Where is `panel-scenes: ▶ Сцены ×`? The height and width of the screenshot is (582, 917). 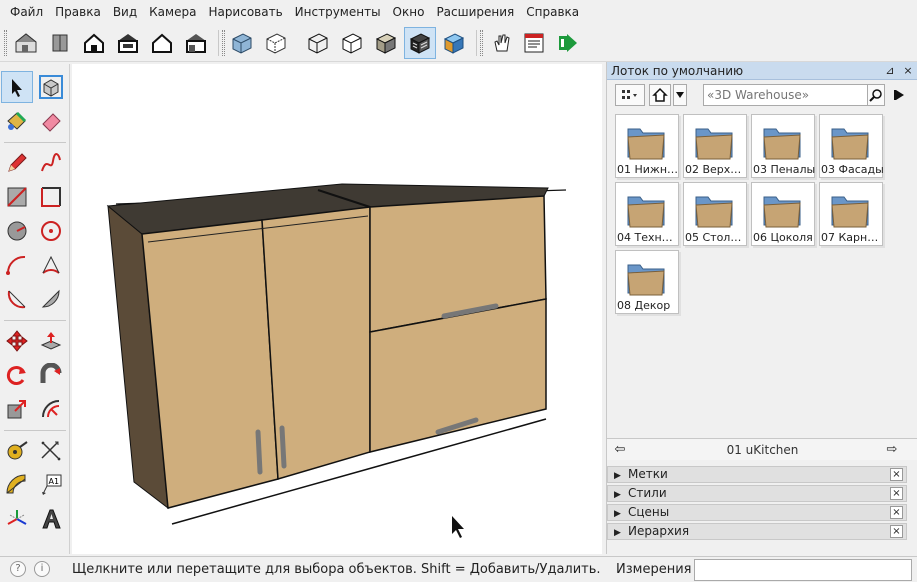 panel-scenes: ▶ Сцены × is located at coordinates (757, 512).